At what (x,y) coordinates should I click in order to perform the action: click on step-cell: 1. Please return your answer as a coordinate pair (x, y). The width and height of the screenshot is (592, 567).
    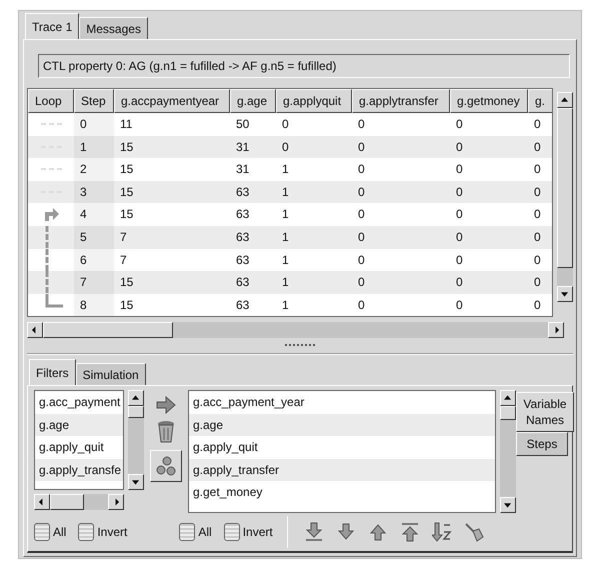
    Looking at the image, I should click on (94, 147).